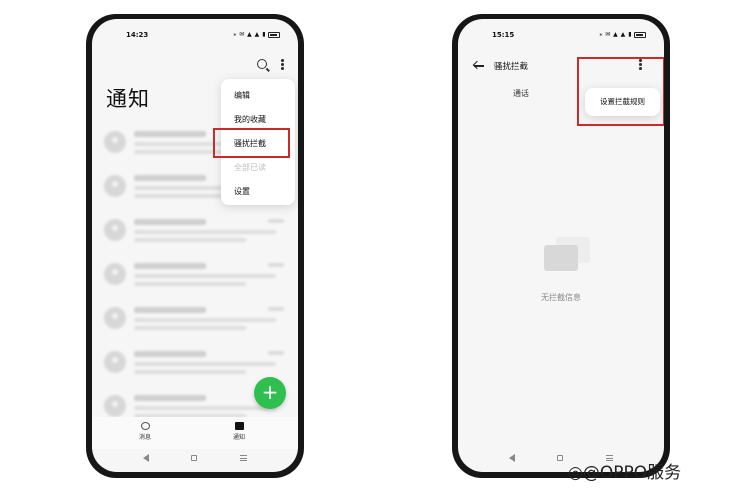 The image size is (750, 500). I want to click on nav-notice-label: 通知, so click(238, 437).